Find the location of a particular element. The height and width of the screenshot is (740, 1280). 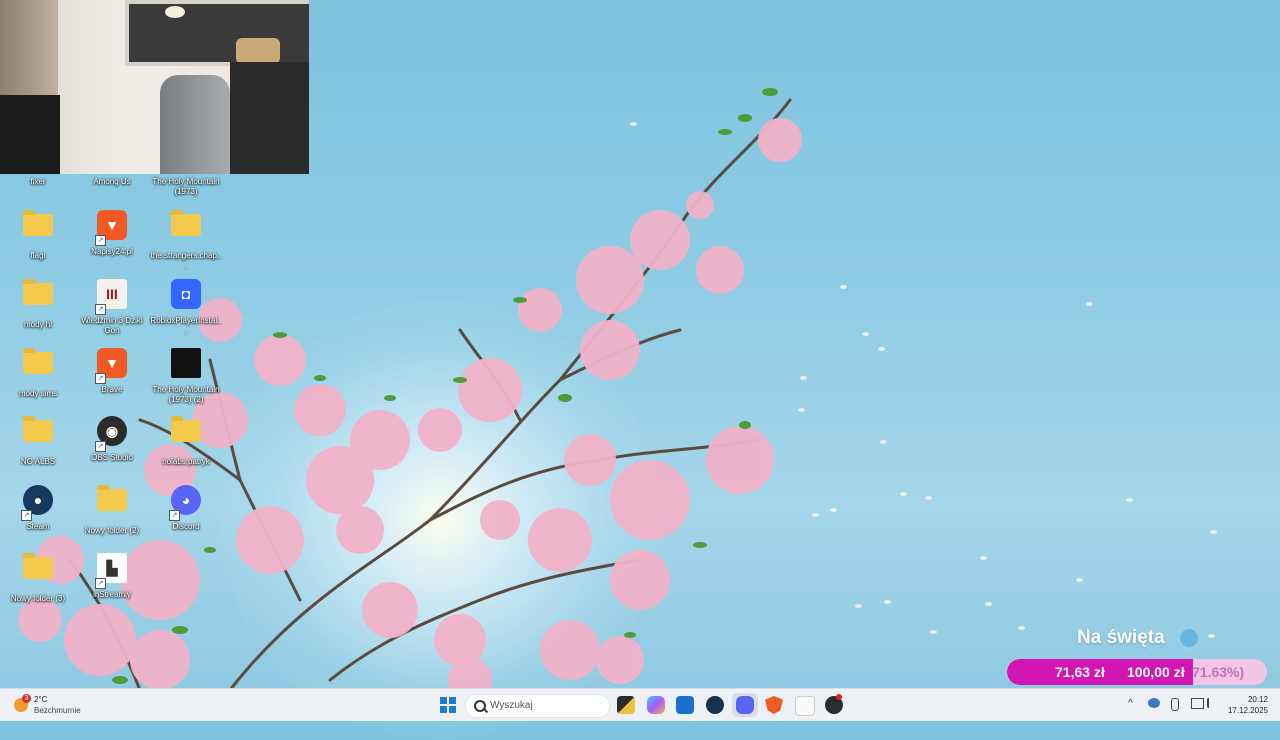

goal-percent: 71.63%) is located at coordinates (1218, 672).